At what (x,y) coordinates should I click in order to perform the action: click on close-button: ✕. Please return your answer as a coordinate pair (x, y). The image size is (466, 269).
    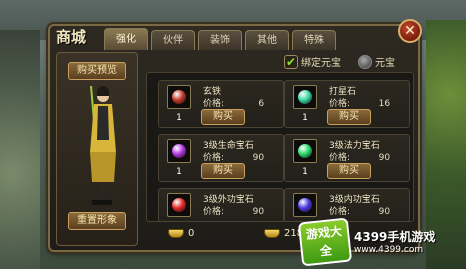
    Looking at the image, I should click on (410, 31).